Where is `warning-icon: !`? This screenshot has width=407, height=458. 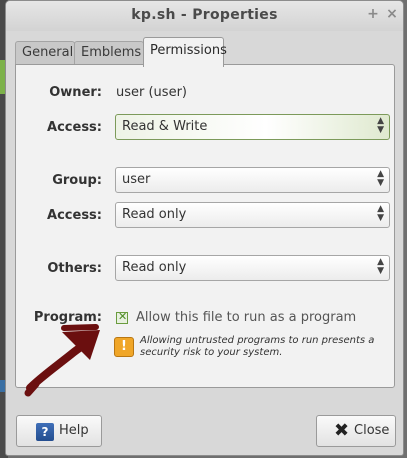
warning-icon: ! is located at coordinates (124, 347).